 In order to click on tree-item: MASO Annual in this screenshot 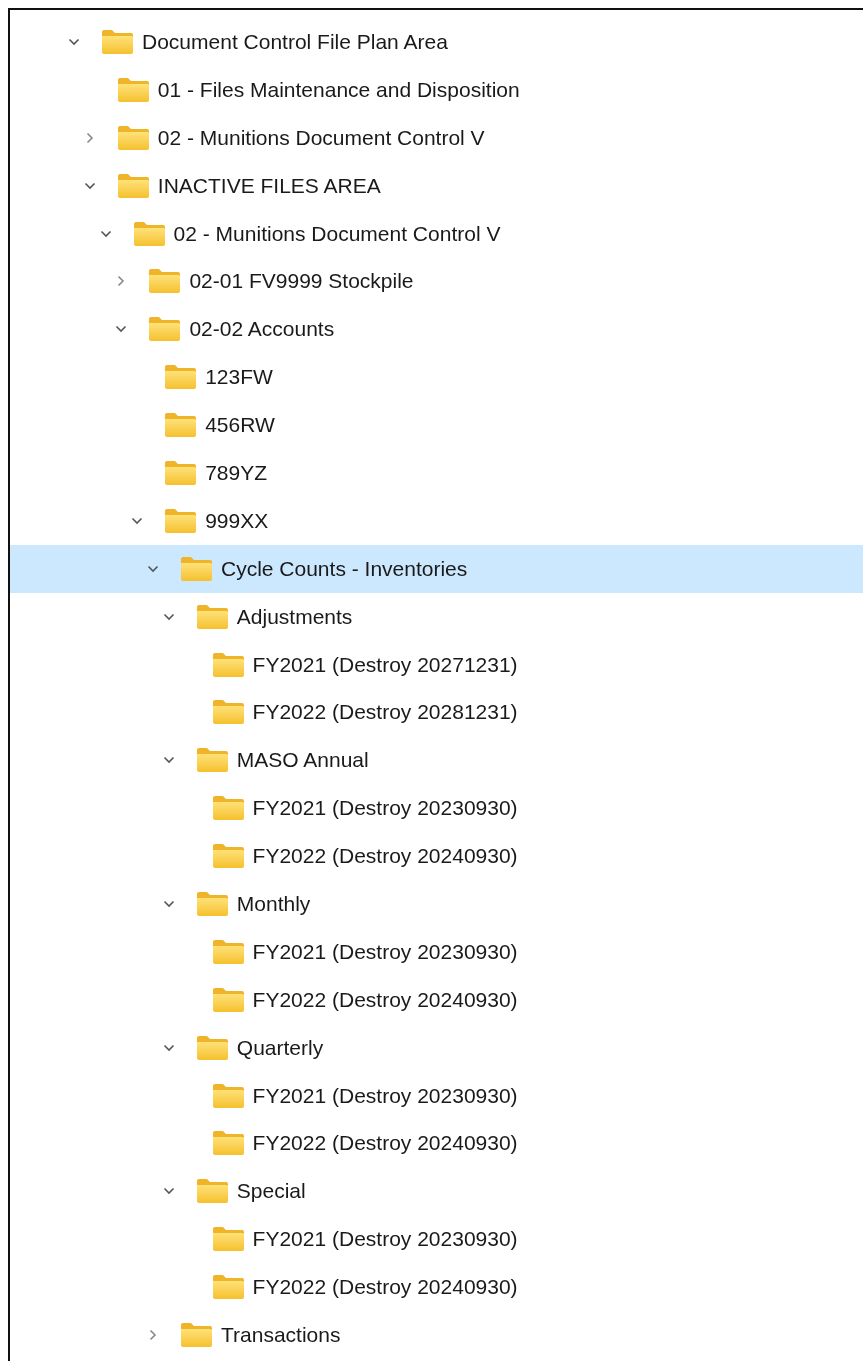, I will do `click(436, 760)`.